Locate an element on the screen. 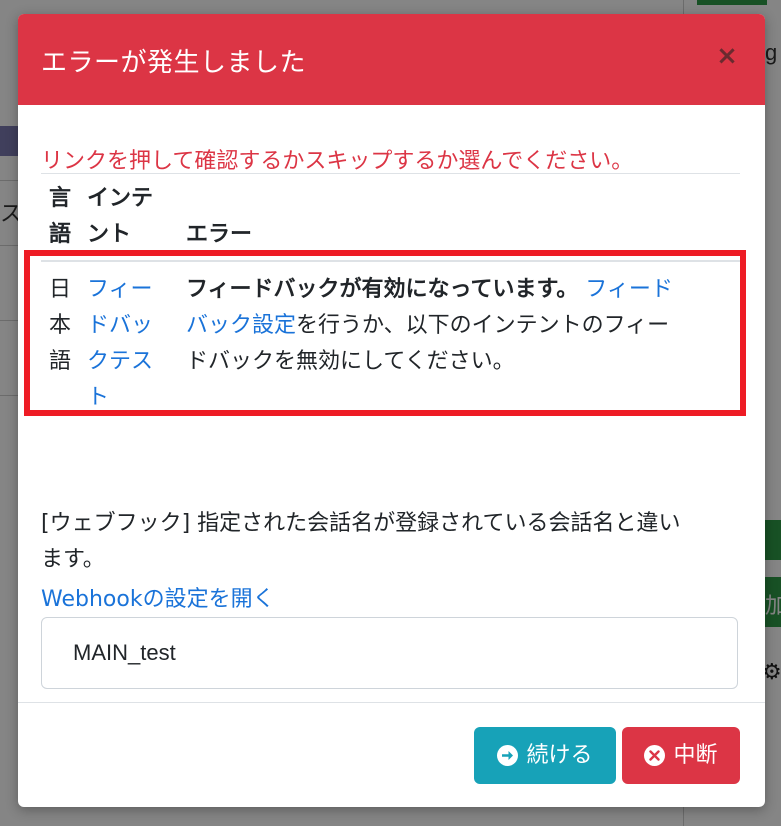  abort-button: 中断 is located at coordinates (681, 755).